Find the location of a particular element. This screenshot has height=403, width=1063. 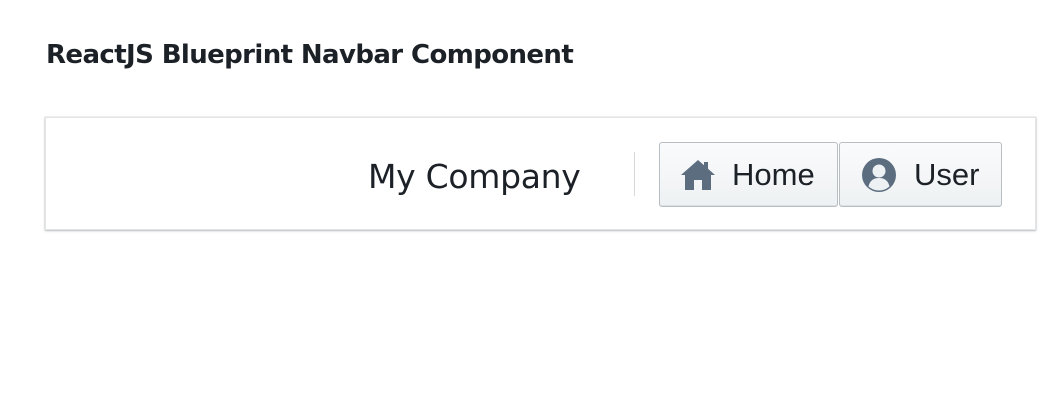

page-title: ReactJS Blueprint Navbar Component is located at coordinates (310, 55).